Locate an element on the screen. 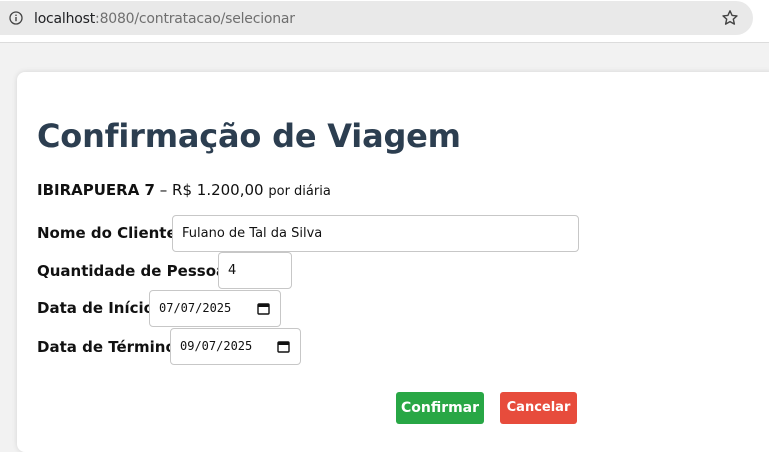 The width and height of the screenshot is (769, 452). cliente-value: Fulano de Tal da Silva is located at coordinates (252, 233).